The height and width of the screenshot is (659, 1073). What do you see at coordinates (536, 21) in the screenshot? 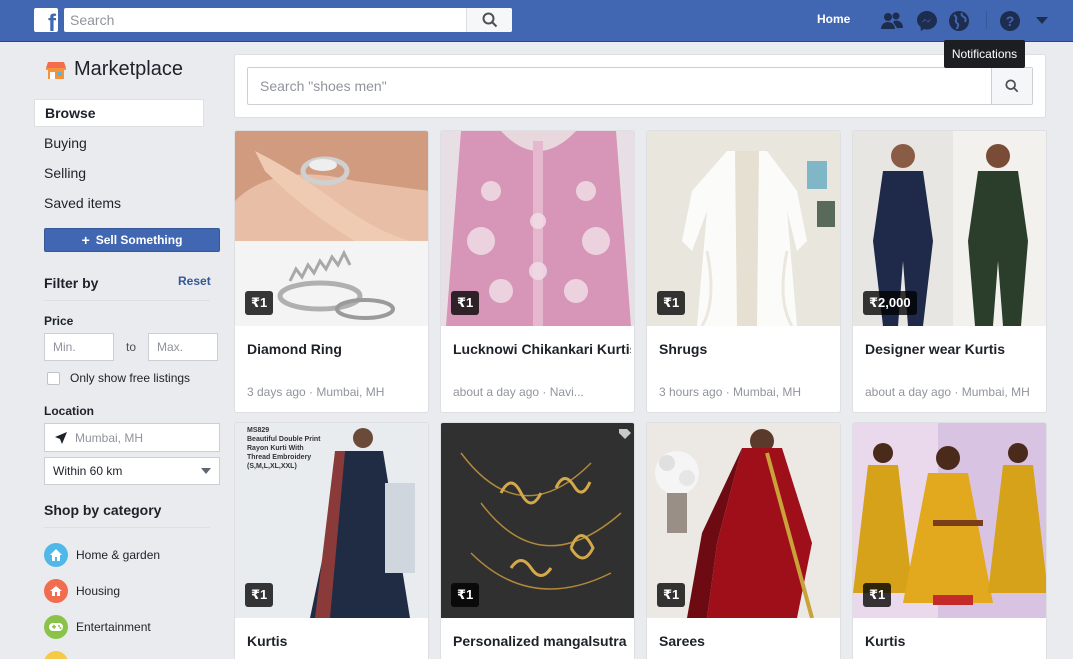
I see `top-bar: f Home ?` at bounding box center [536, 21].